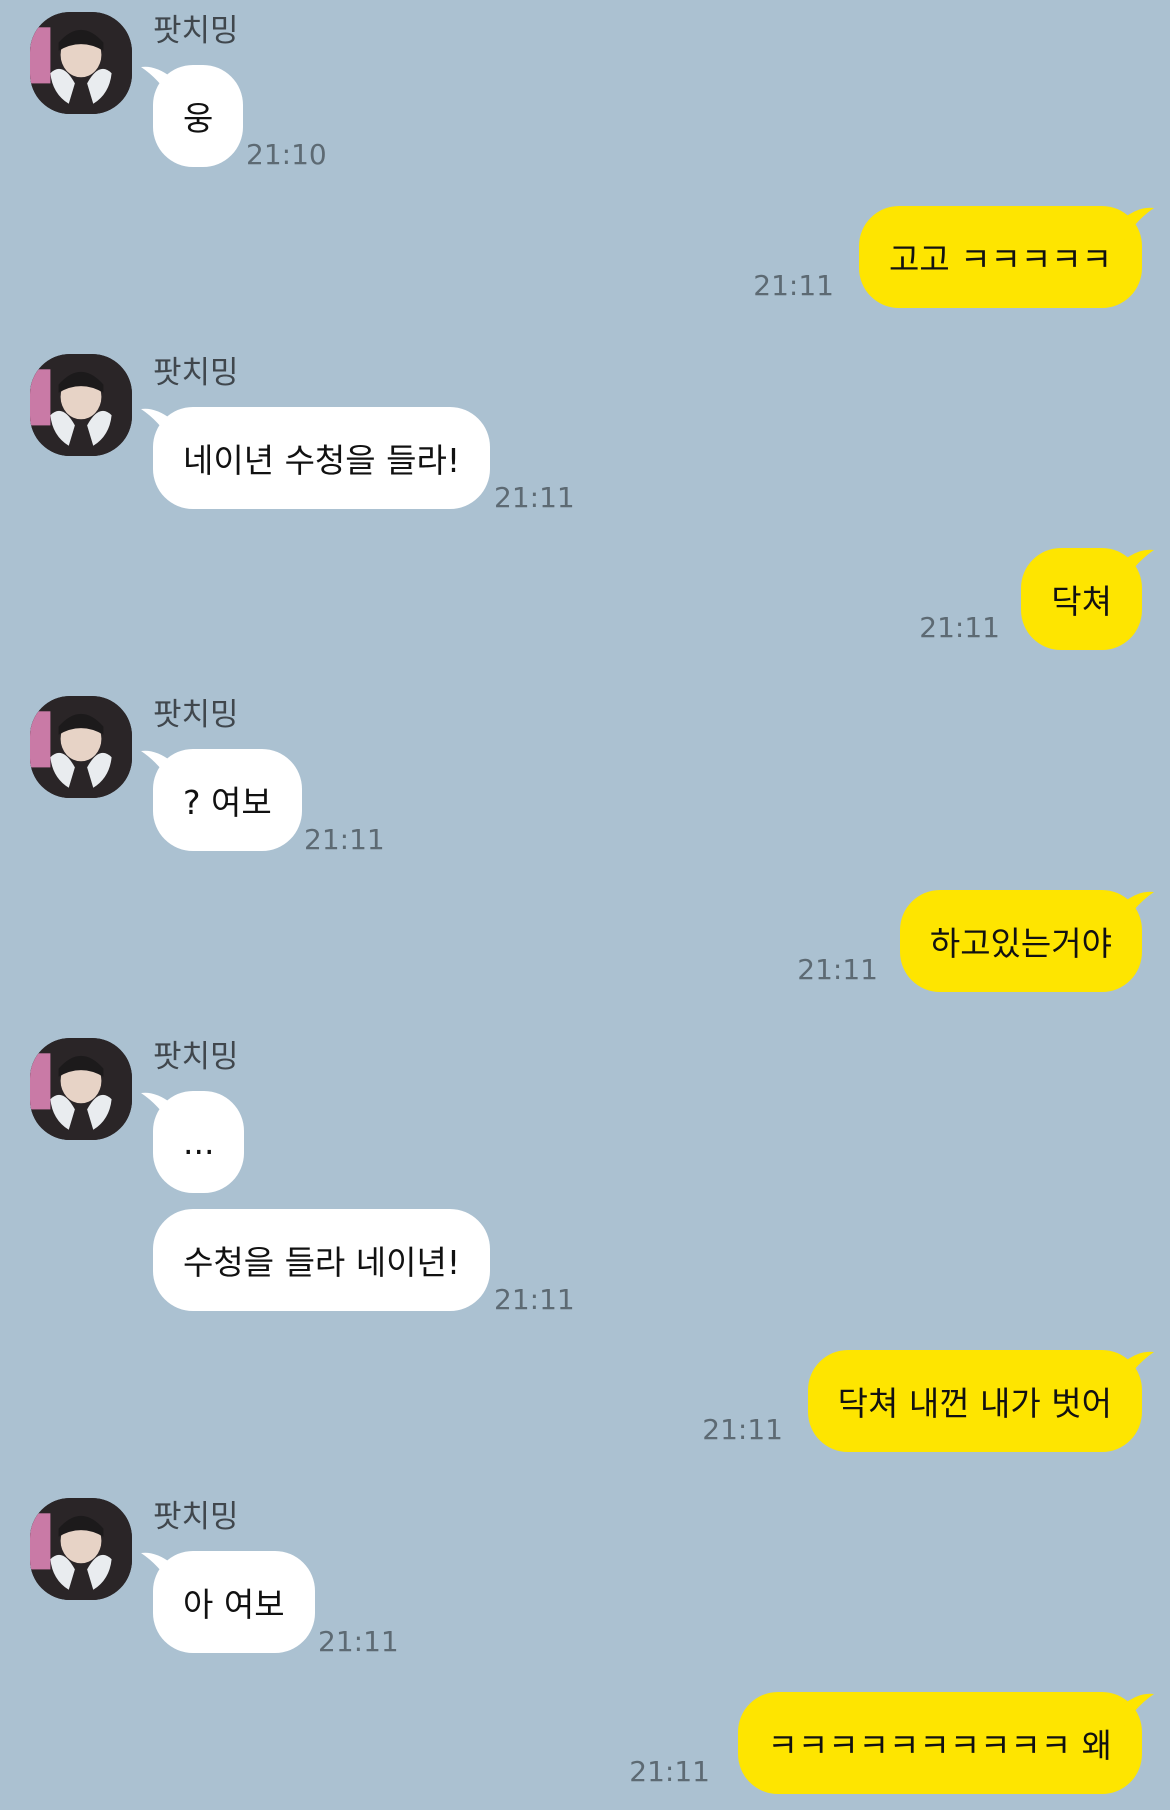 The image size is (1170, 1810). Describe the element at coordinates (1000, 259) in the screenshot. I see `message-text: 고고 ㅋㅋㅋㅋㅋ` at that location.